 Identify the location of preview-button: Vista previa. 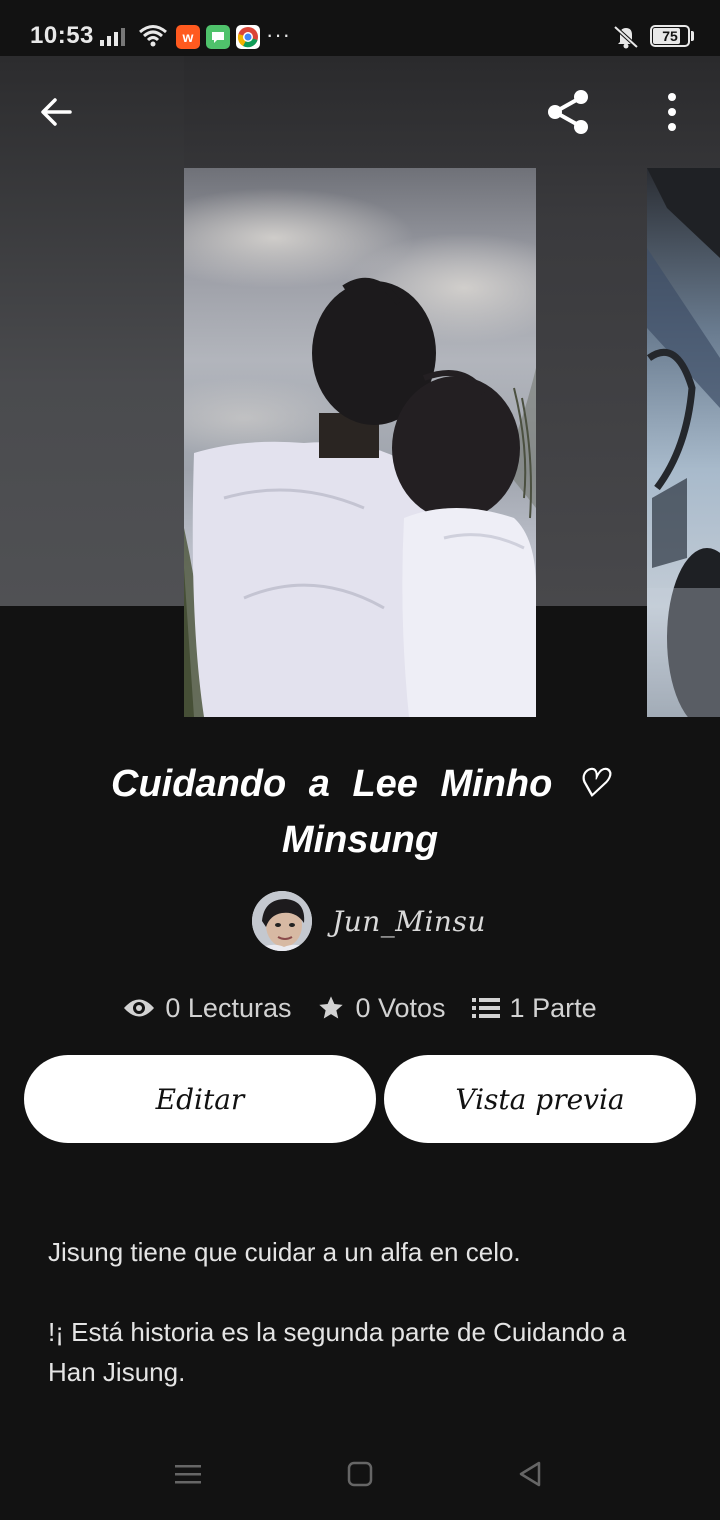
(540, 1099).